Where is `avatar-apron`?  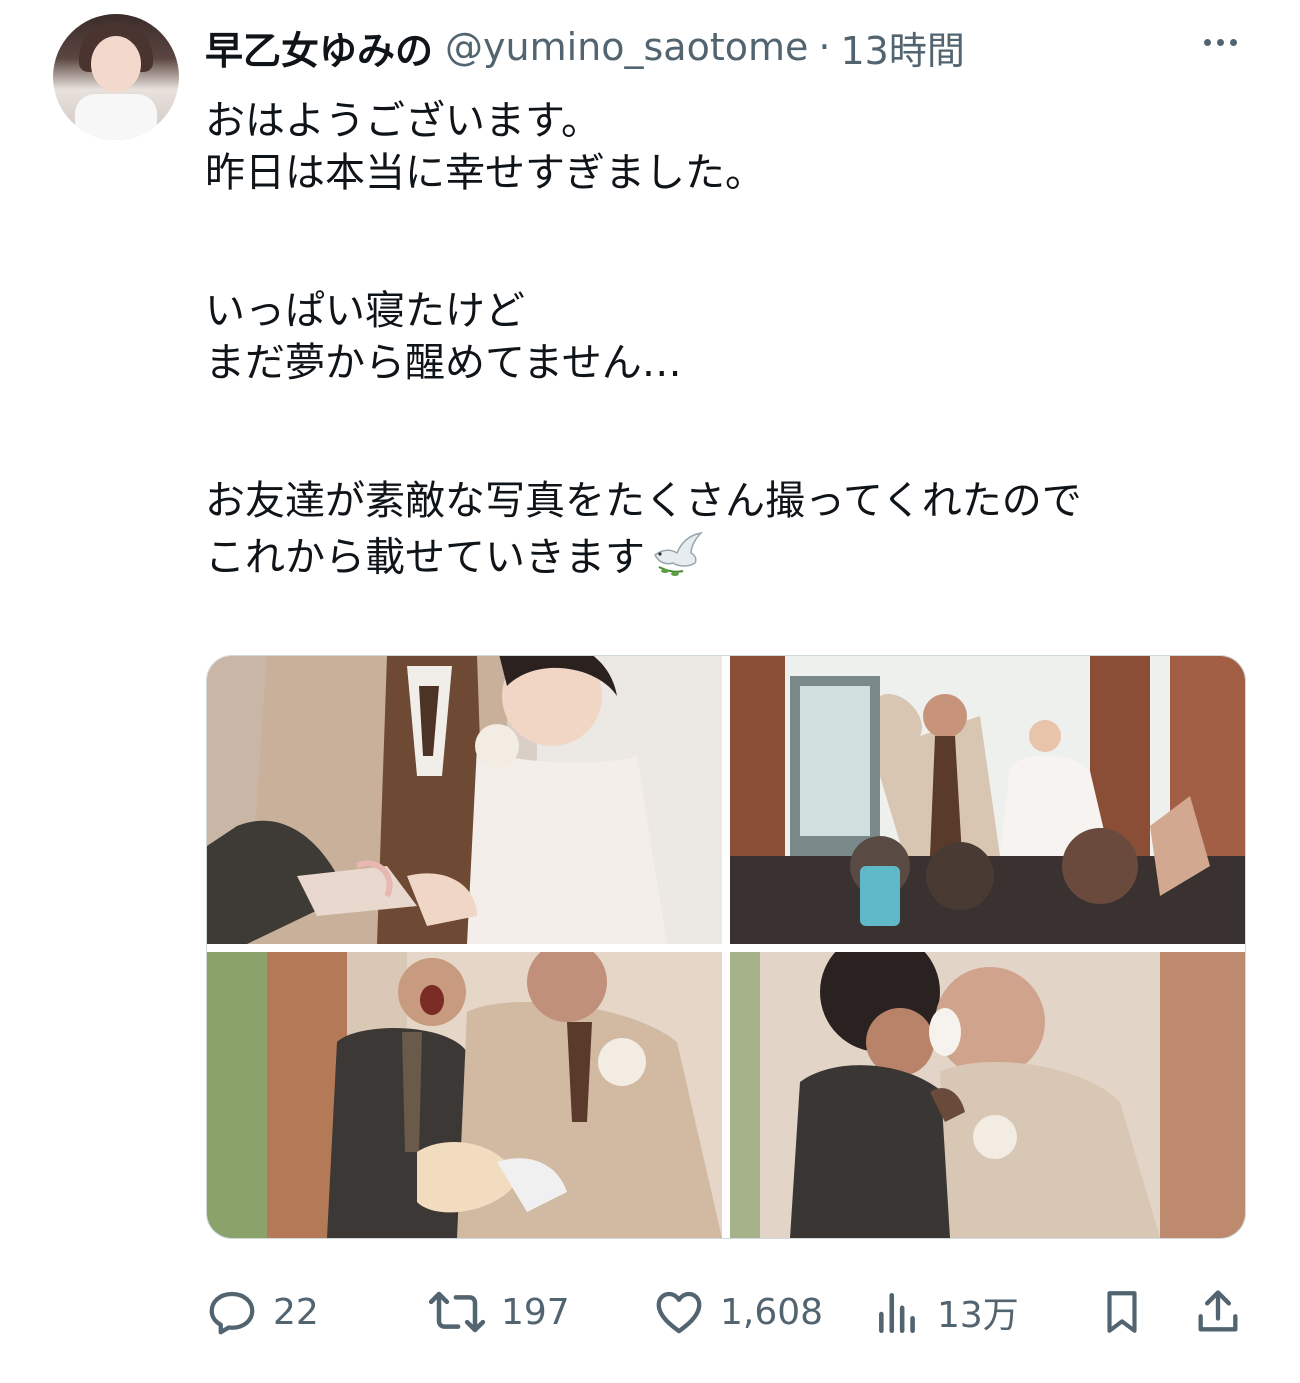 avatar-apron is located at coordinates (116, 117).